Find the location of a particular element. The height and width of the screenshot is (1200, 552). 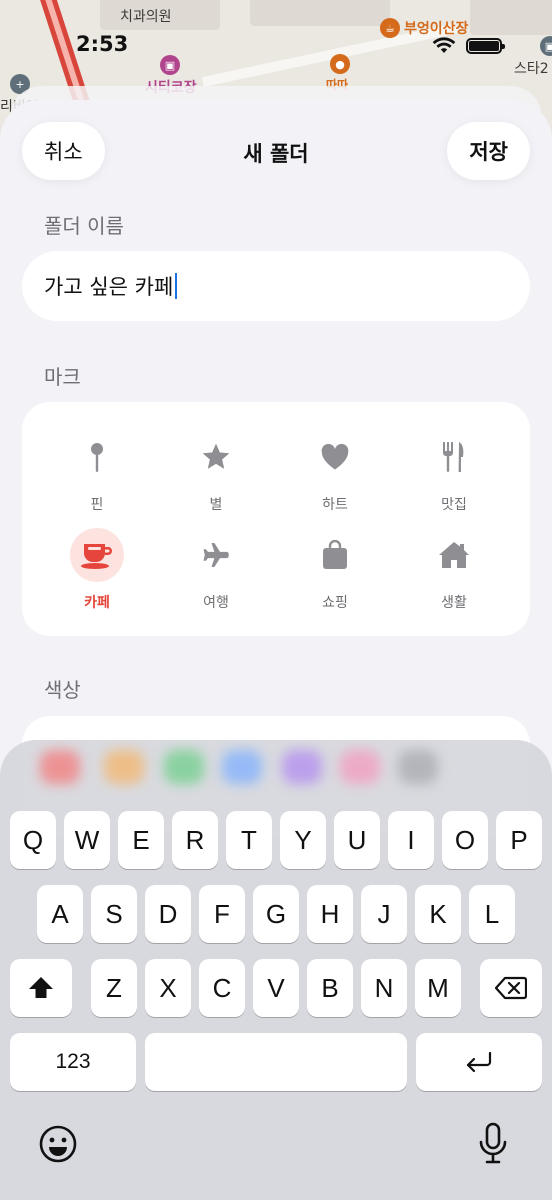

microphone-icon is located at coordinates (493, 1146).